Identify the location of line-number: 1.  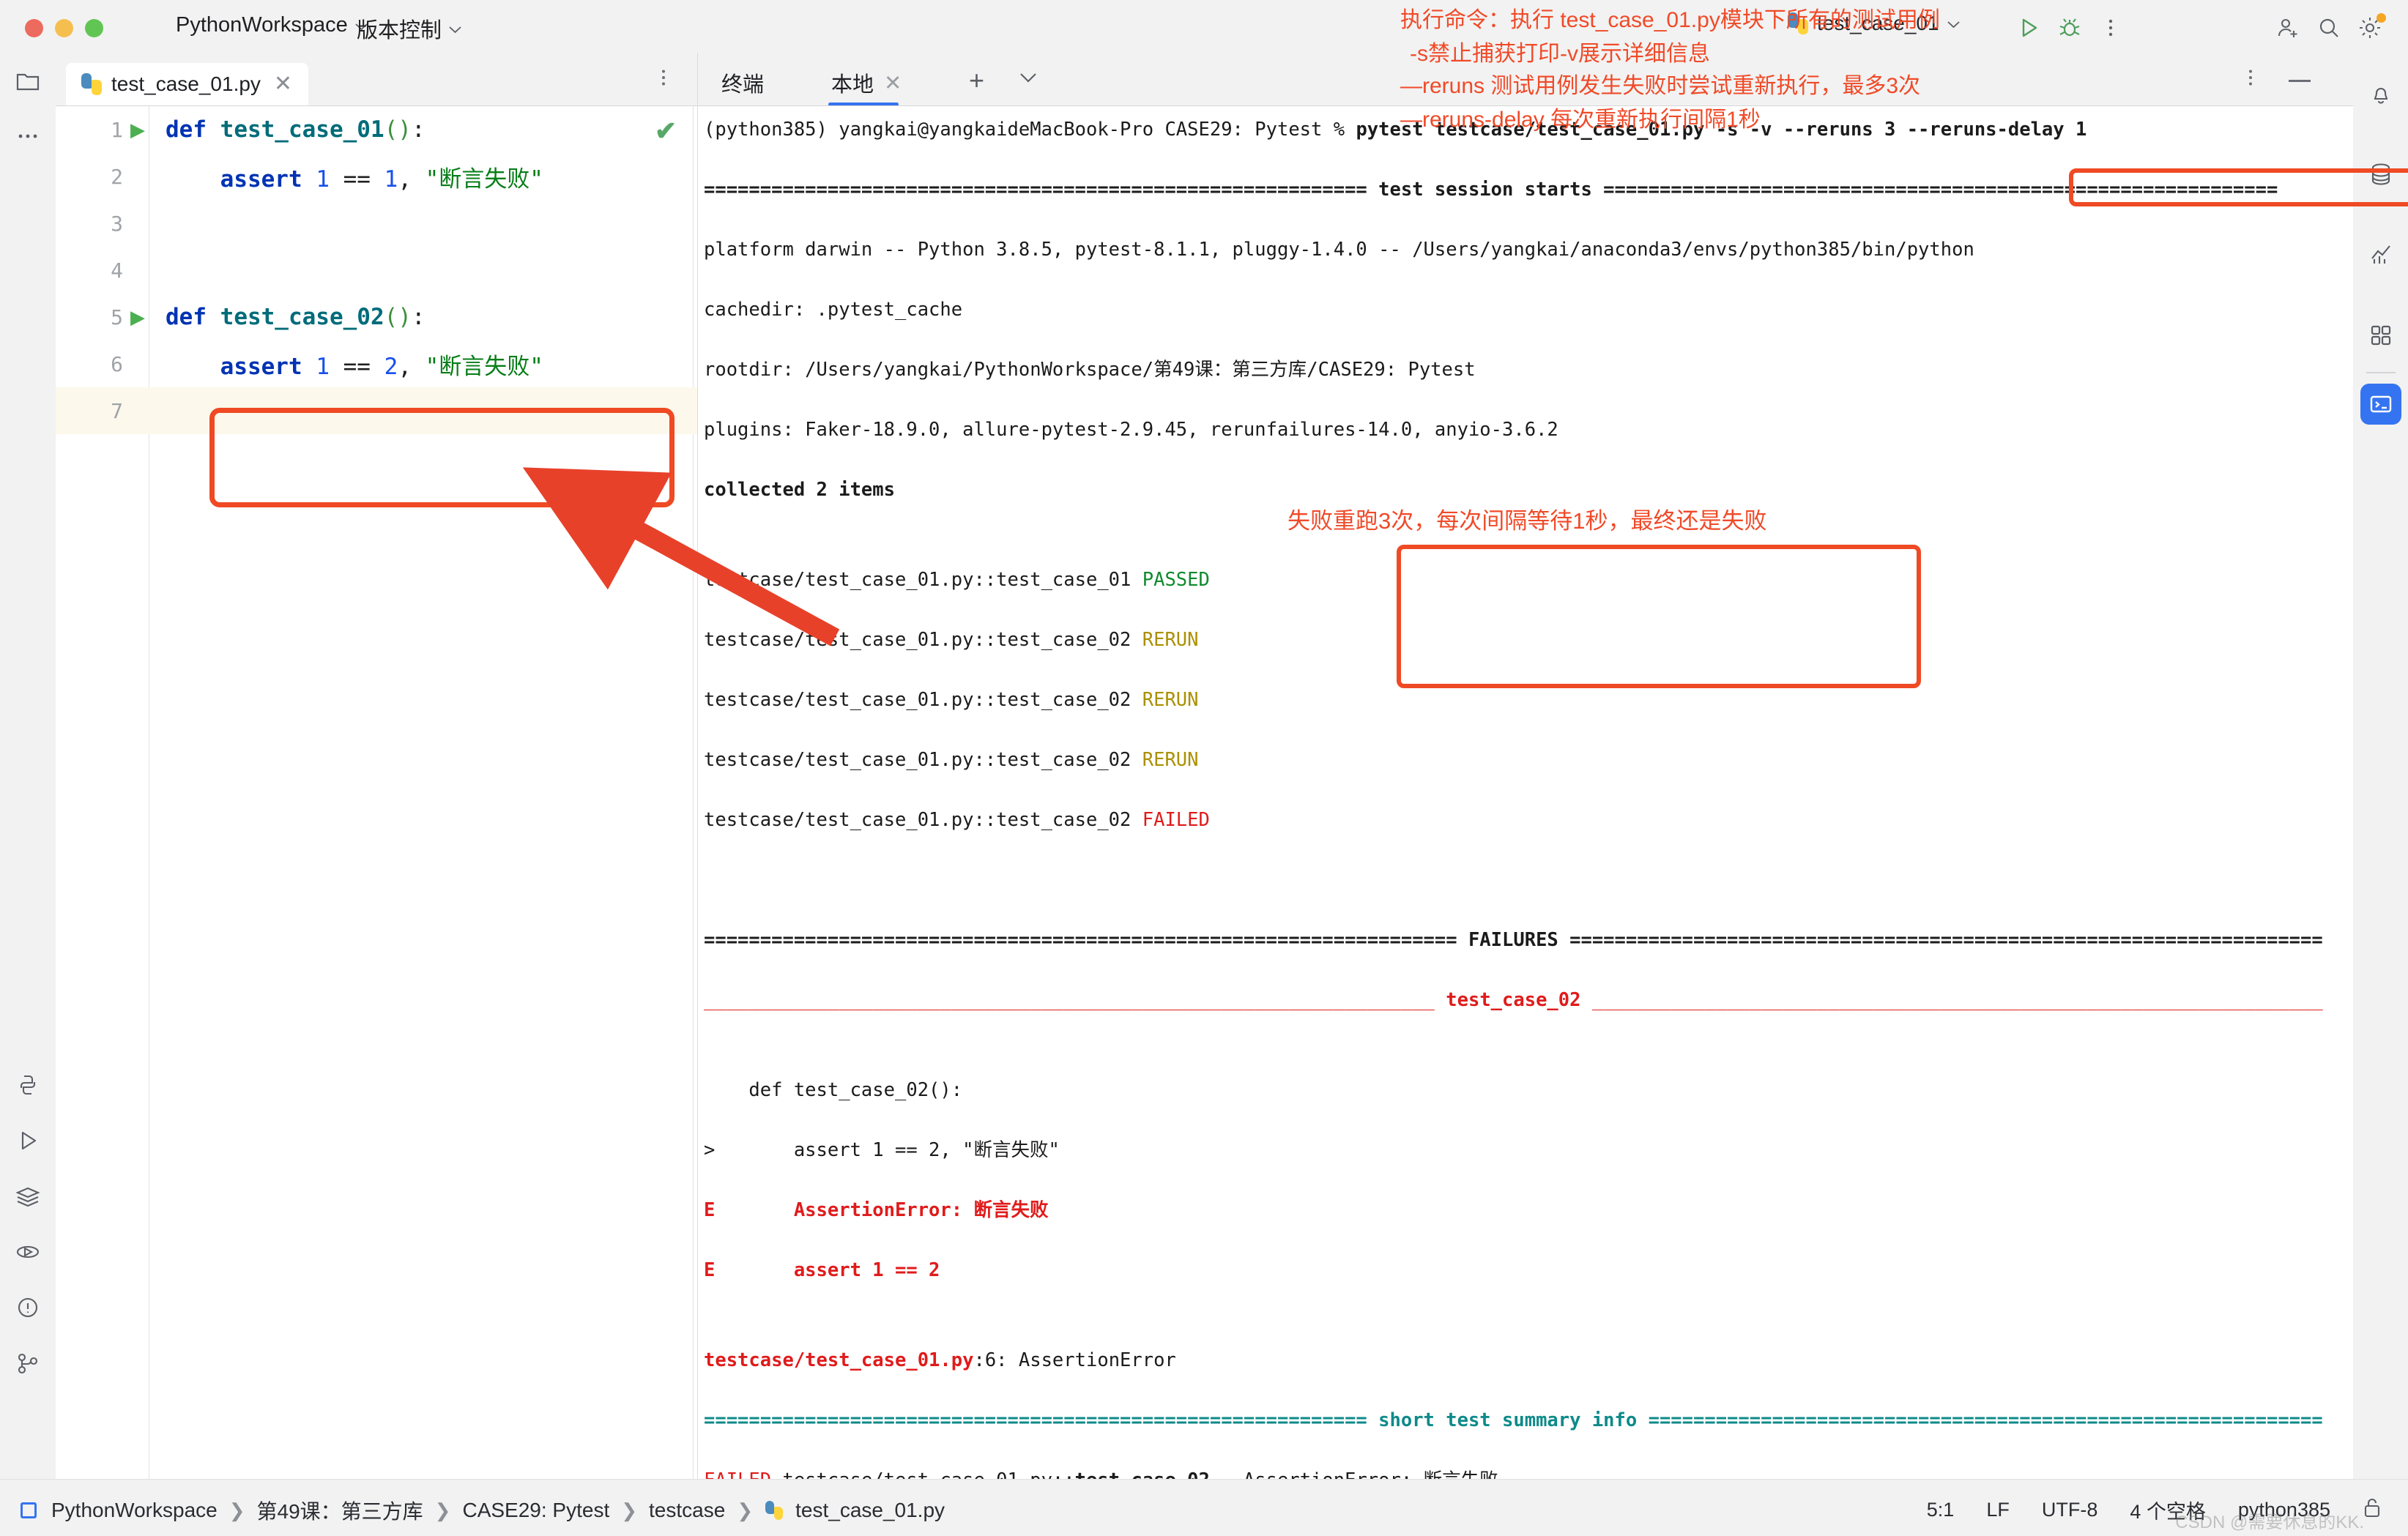
(117, 129).